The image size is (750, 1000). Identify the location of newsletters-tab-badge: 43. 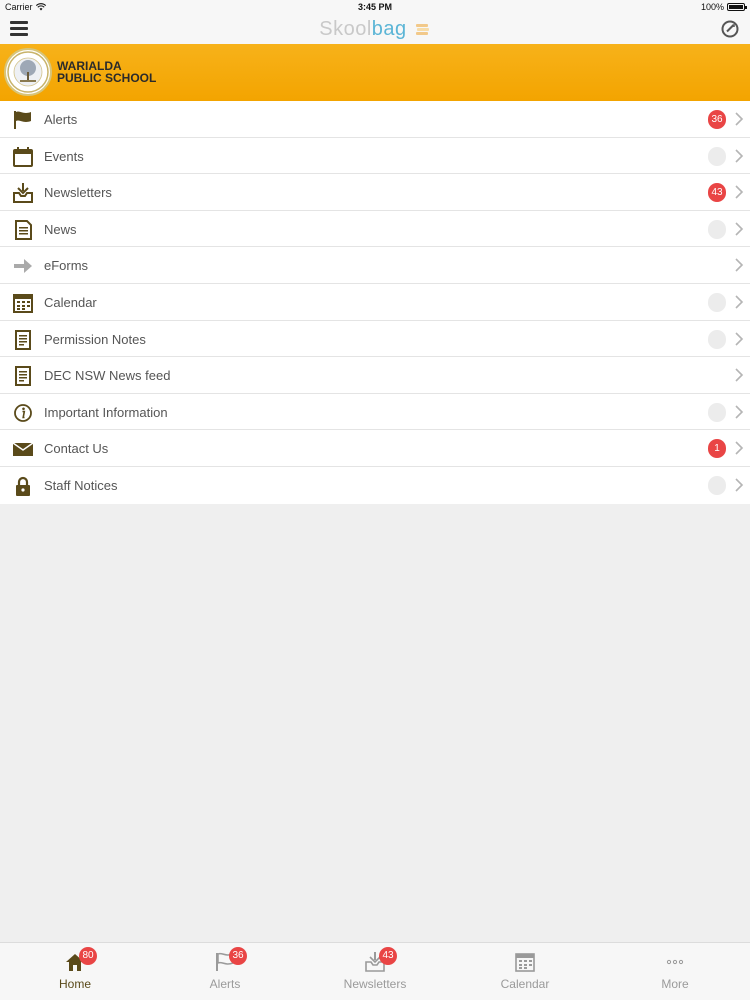
(388, 956).